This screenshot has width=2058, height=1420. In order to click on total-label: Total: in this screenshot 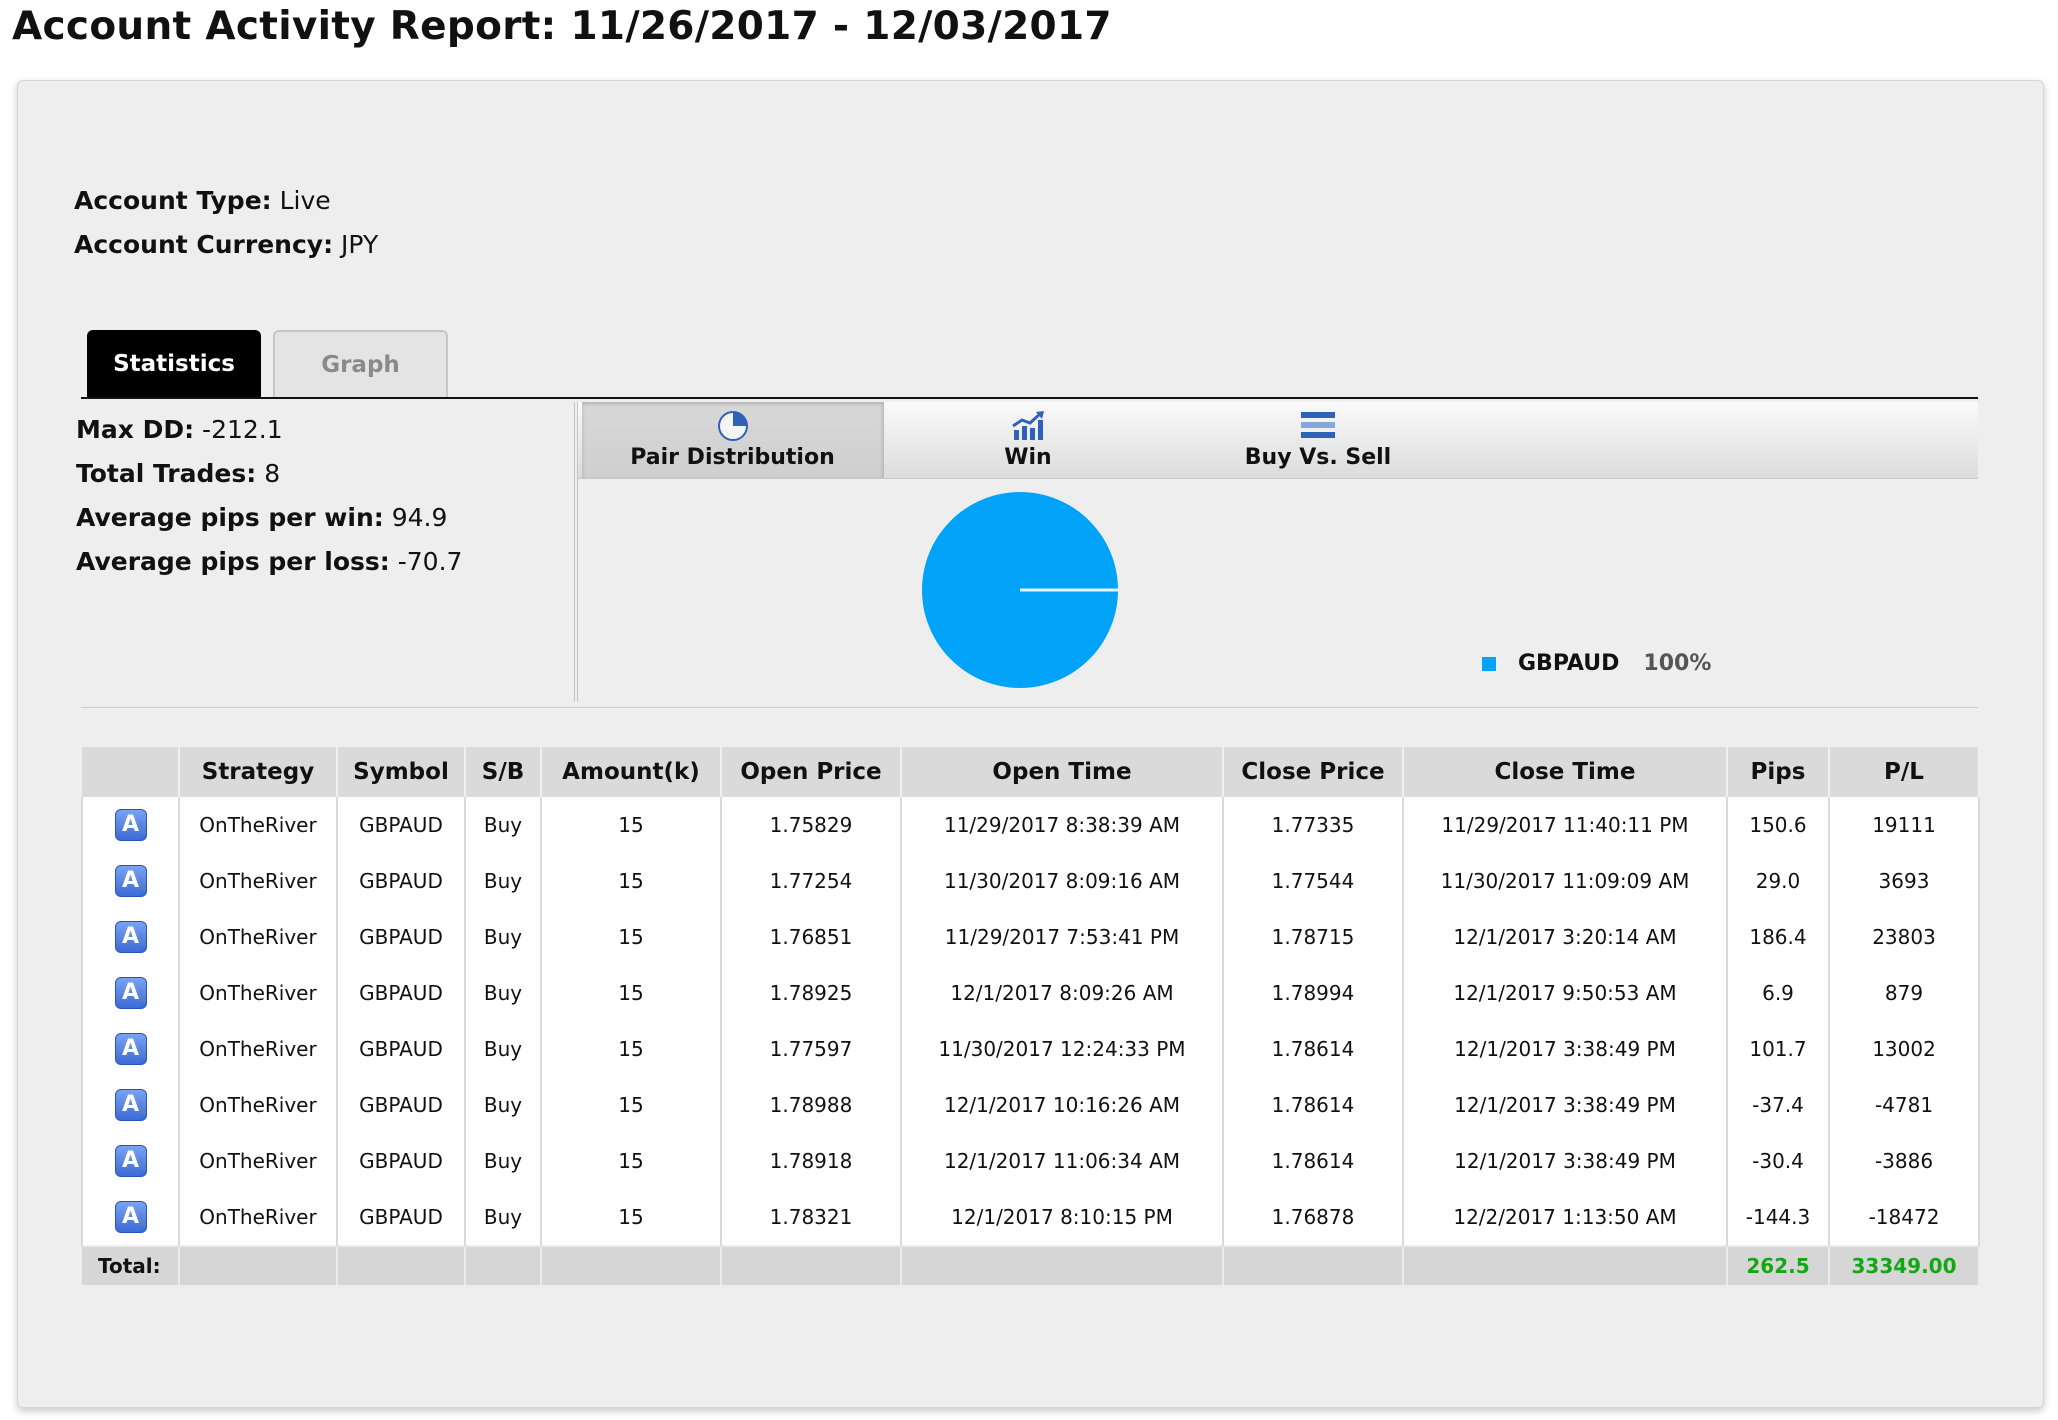, I will do `click(131, 1265)`.